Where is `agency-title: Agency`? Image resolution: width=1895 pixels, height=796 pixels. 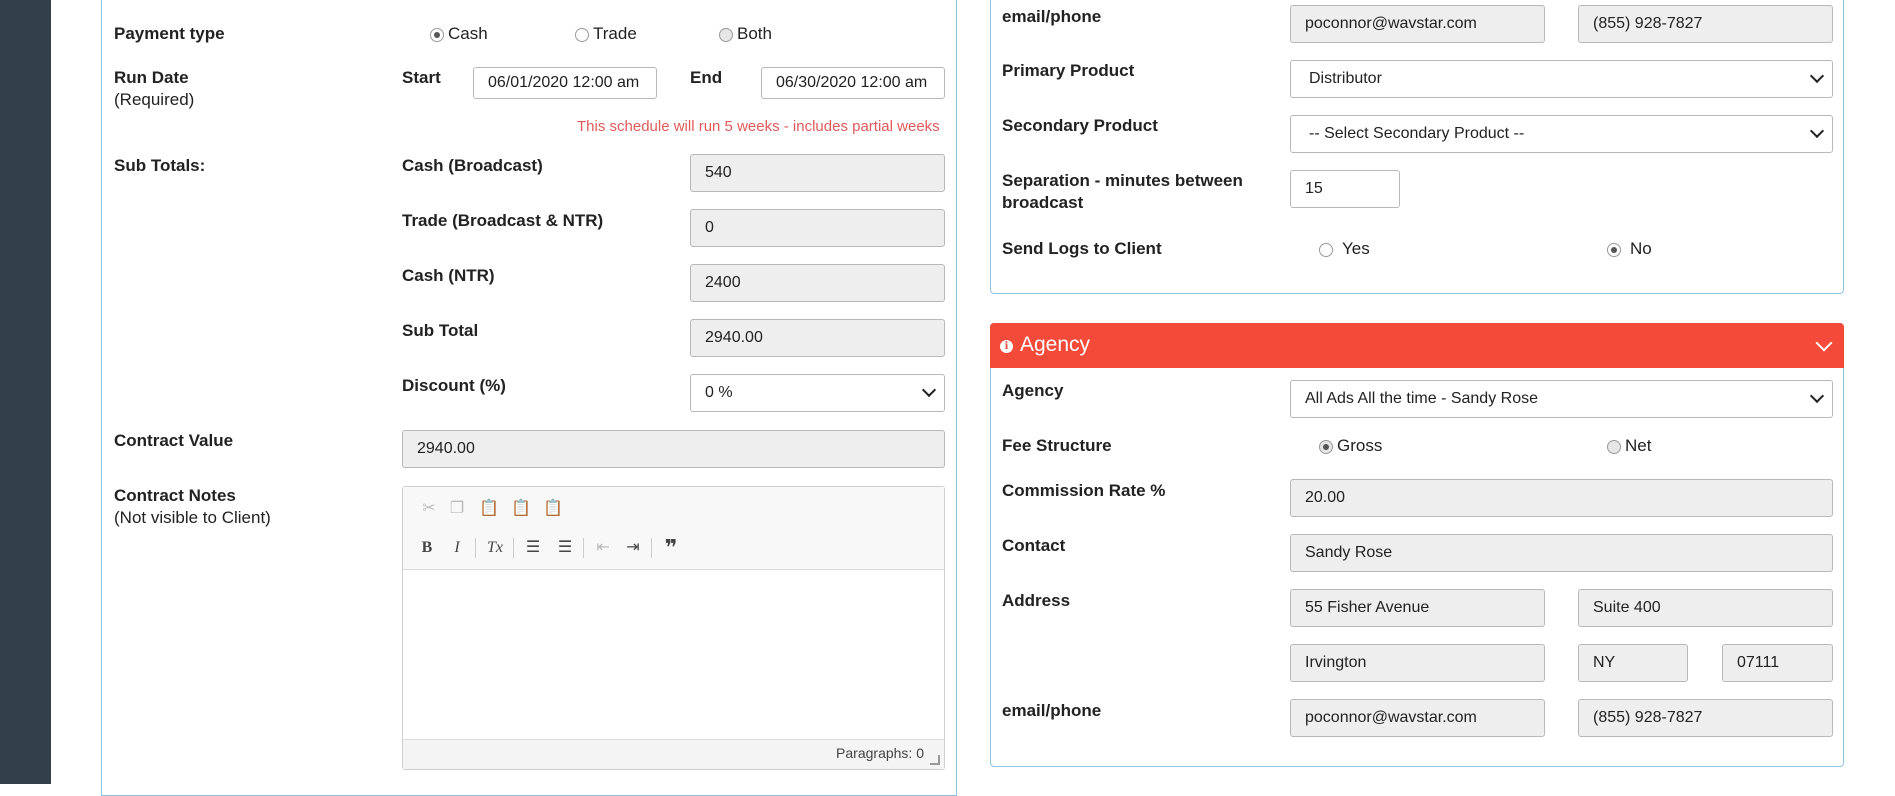 agency-title: Agency is located at coordinates (1055, 344).